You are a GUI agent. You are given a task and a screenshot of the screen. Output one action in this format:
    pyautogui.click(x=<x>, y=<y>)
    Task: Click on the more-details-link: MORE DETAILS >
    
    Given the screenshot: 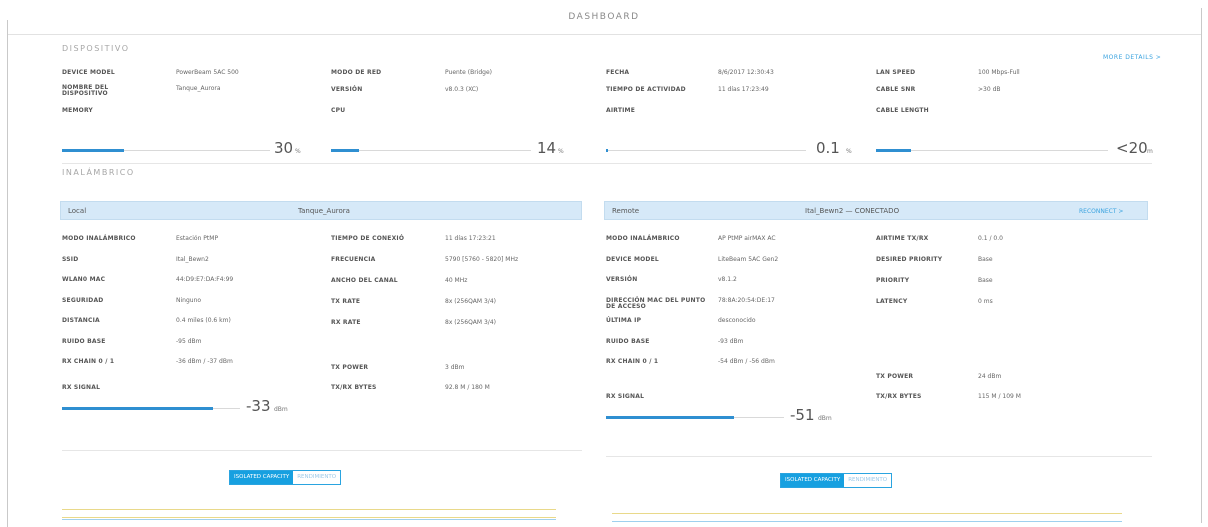 What is the action you would take?
    pyautogui.click(x=1132, y=57)
    